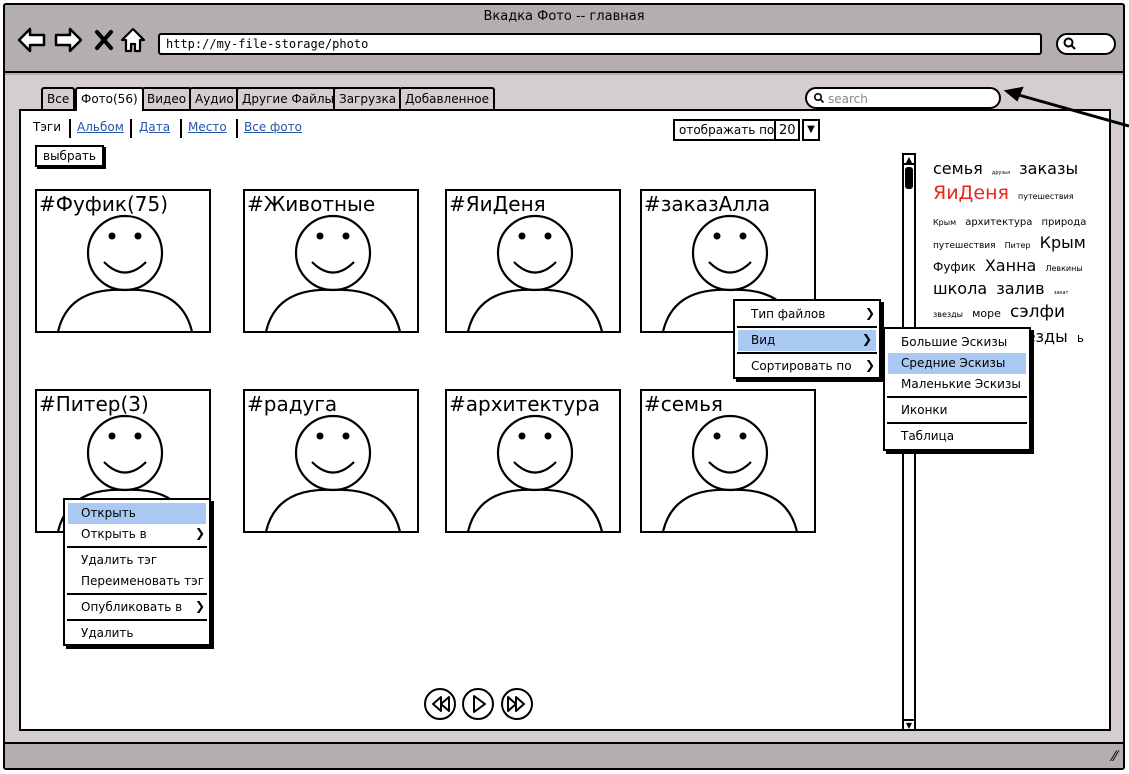 The width and height of the screenshot is (1129, 774). I want to click on scroll-down-icon: ▼, so click(909, 724).